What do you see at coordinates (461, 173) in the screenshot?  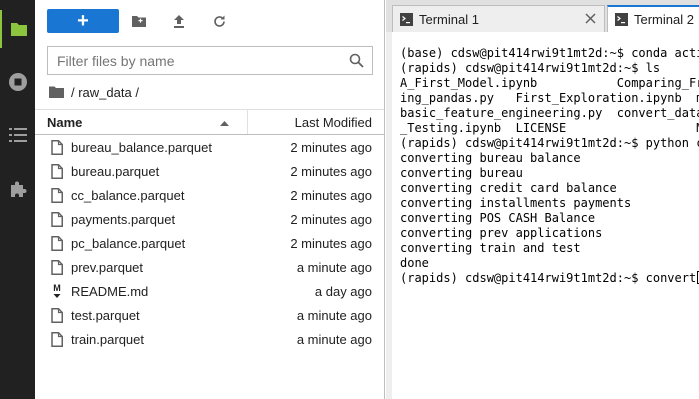 I see `terminal-line: converting bureau` at bounding box center [461, 173].